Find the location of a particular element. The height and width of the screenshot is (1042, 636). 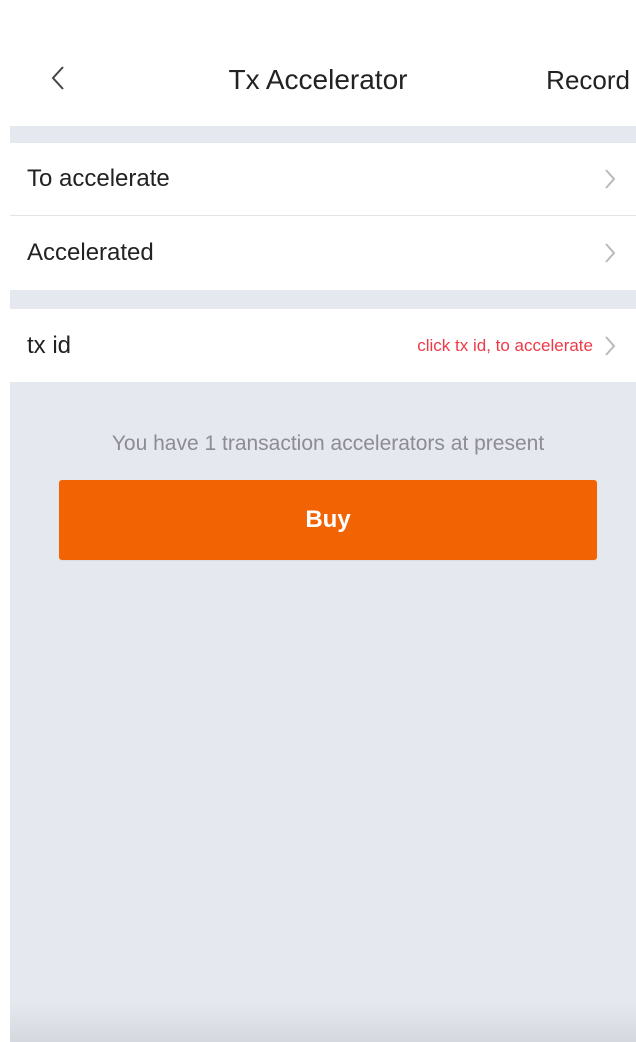

row-label: Accelerated is located at coordinates (90, 252).